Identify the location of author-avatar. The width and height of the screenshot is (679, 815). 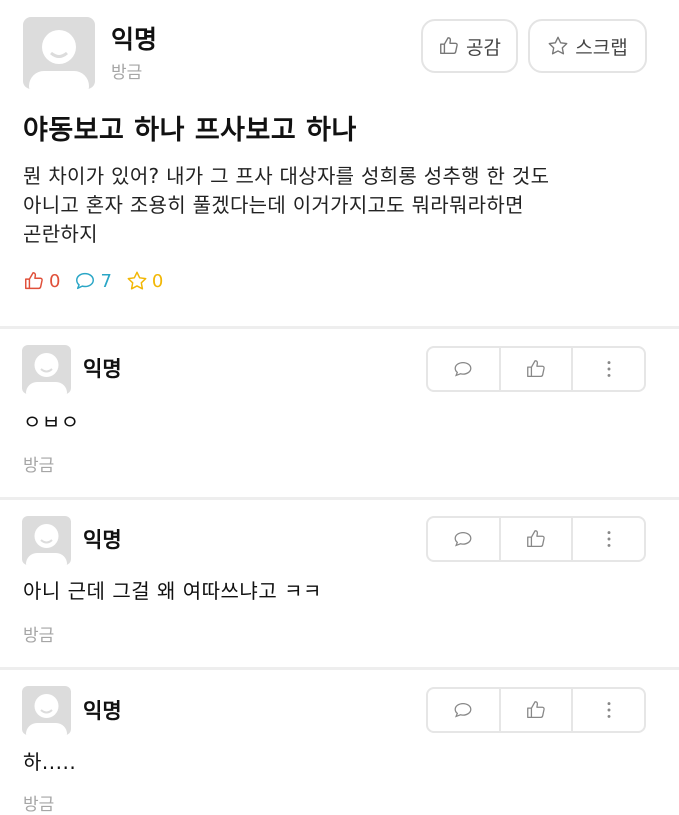
(59, 53).